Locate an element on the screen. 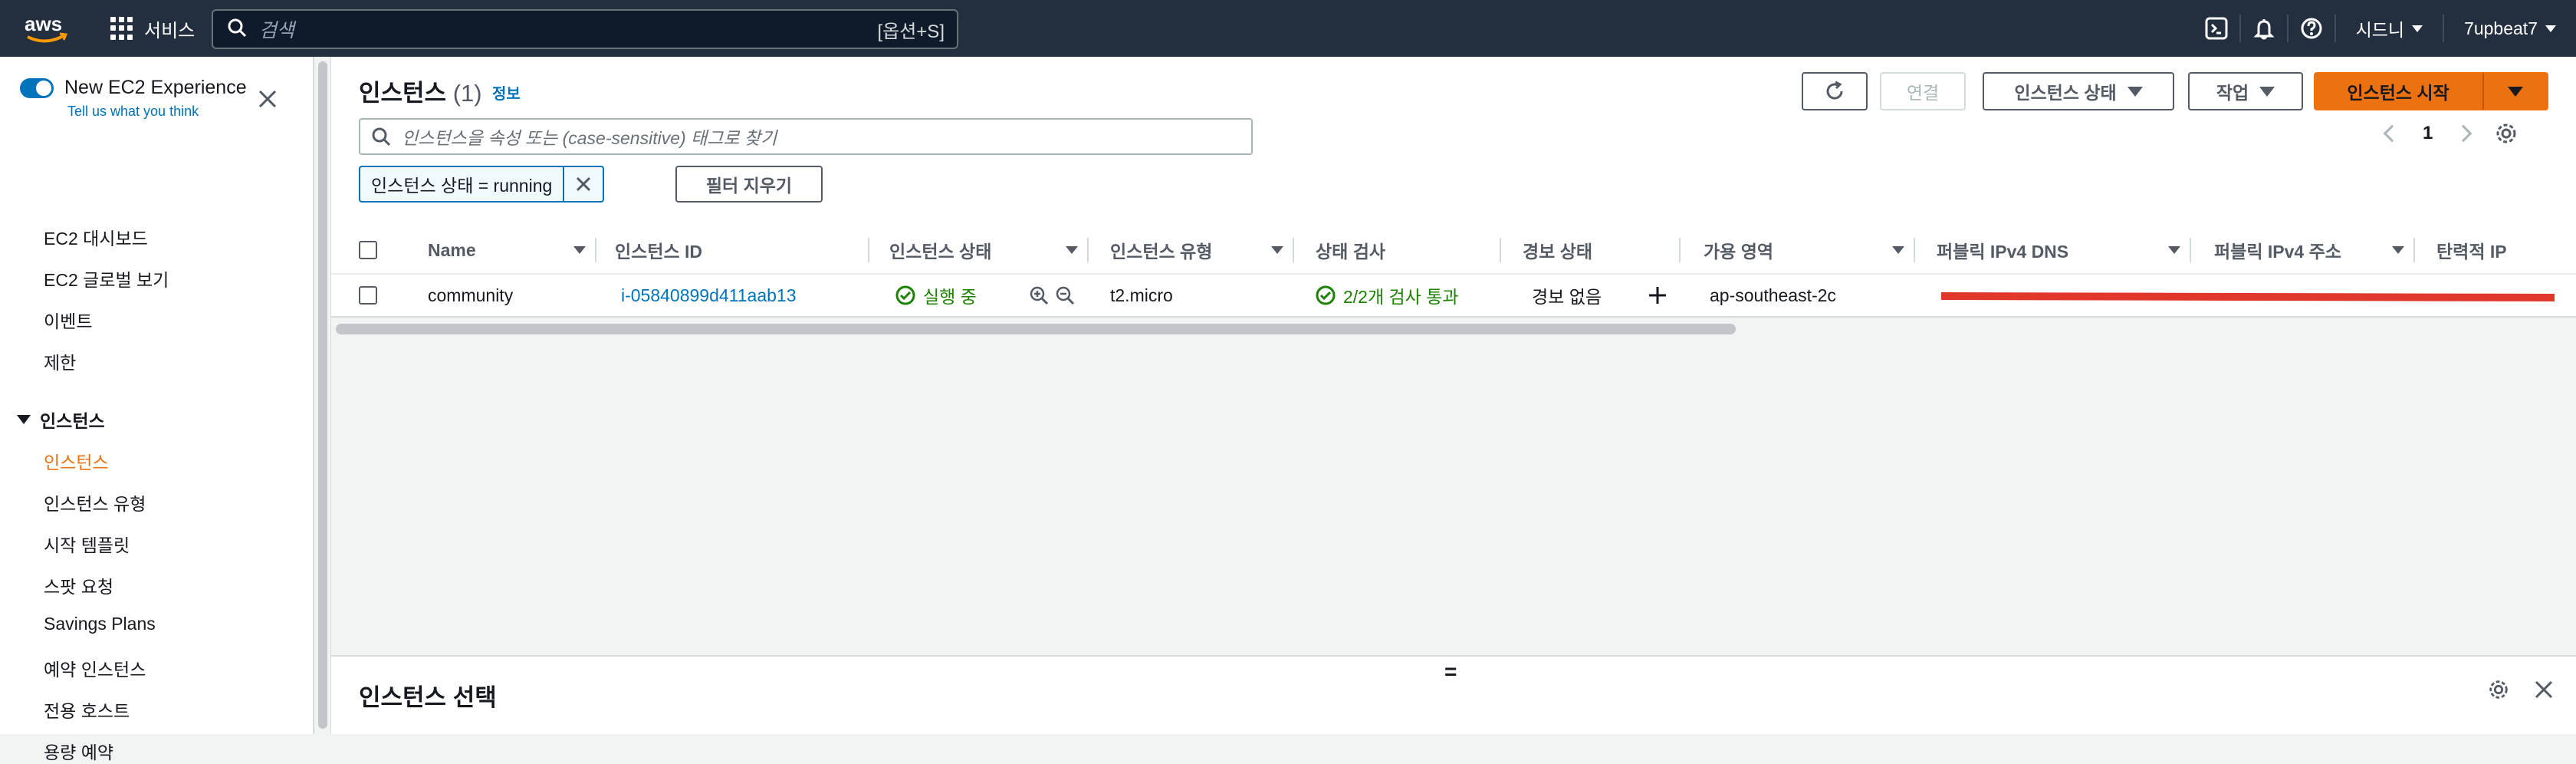 This screenshot has height=764, width=2576. column-header-public-dns: 퍼블릭 IPv4 DNS is located at coordinates (2053, 250).